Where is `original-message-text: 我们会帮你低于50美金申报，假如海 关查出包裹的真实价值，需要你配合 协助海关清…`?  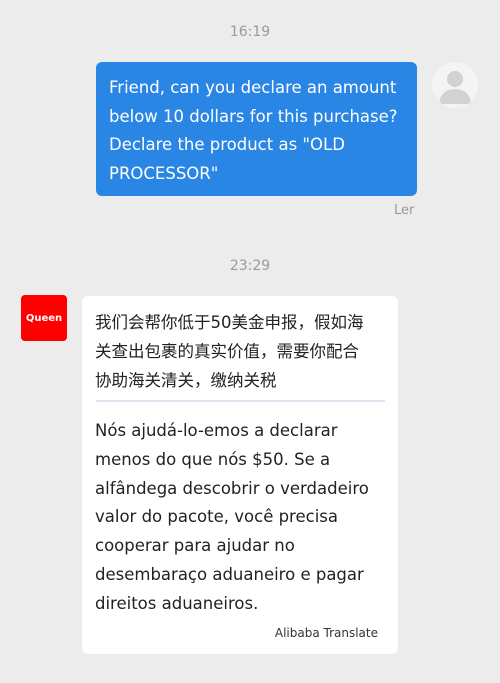
original-message-text: 我们会帮你低于50美金申报，假如海 关查出包裹的真实价值，需要你配合 协助海关清… is located at coordinates (229, 351).